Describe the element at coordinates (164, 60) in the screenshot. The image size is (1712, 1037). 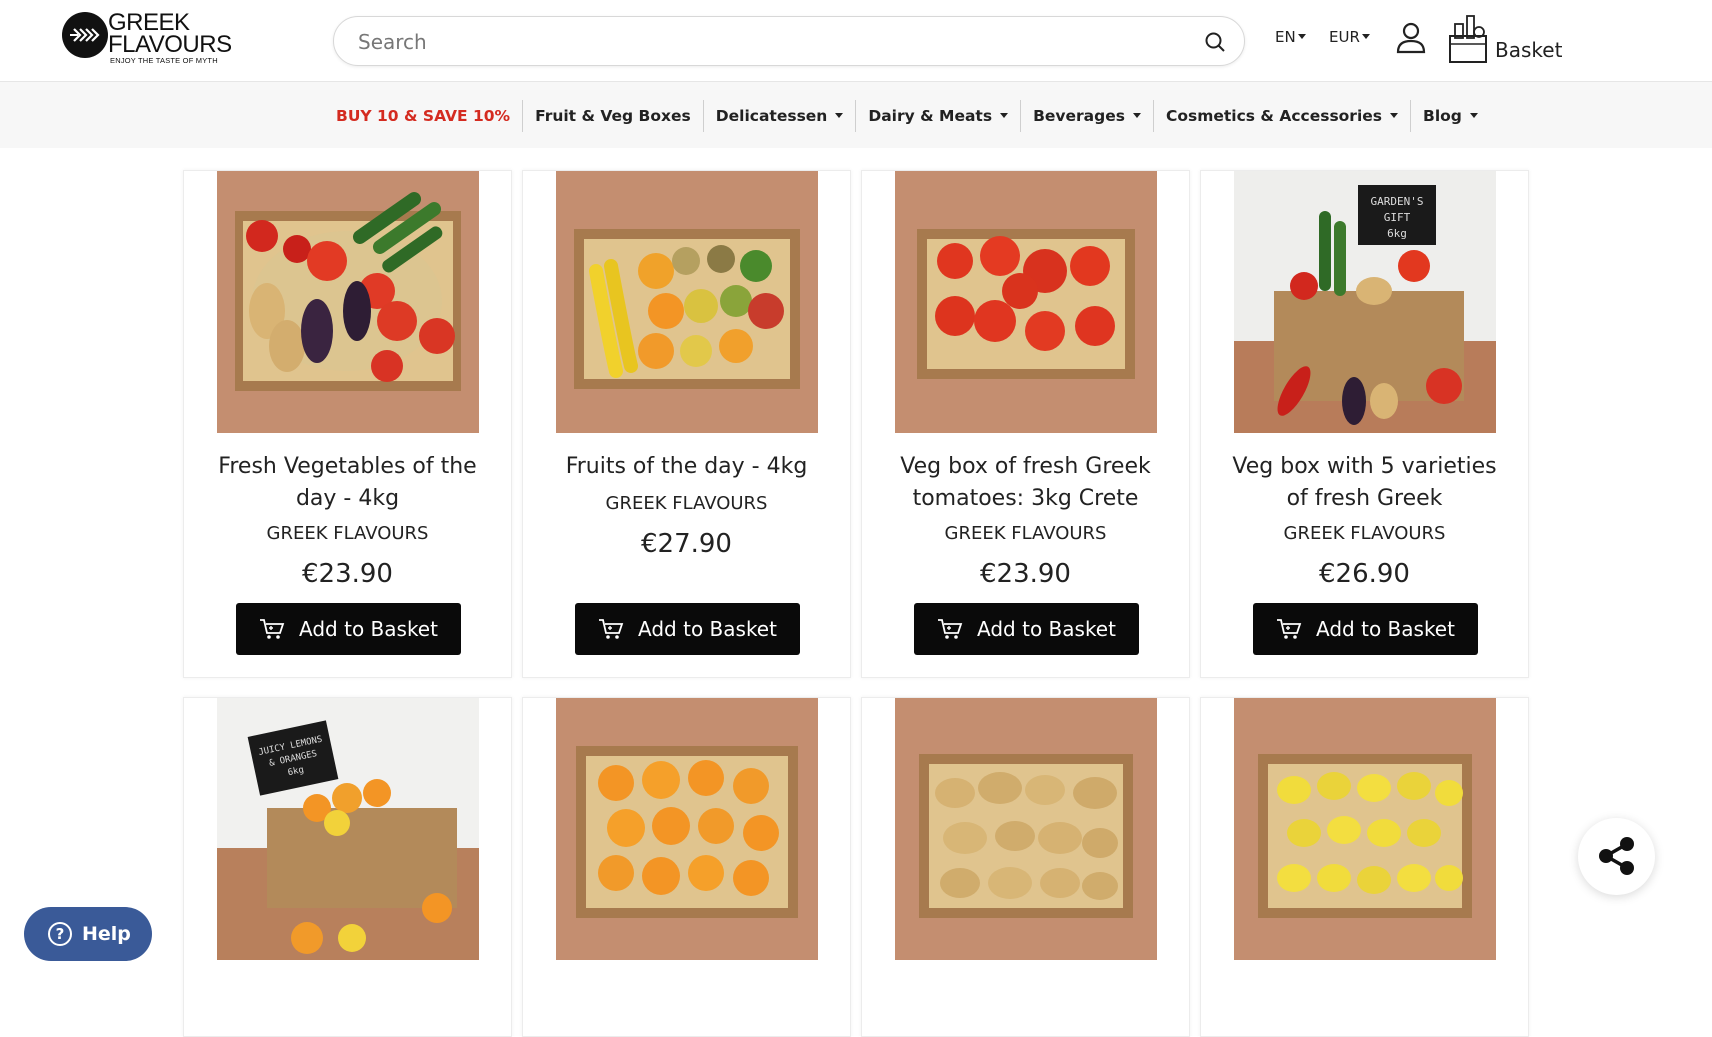
I see `logo-tagline: ENJOY THE TASTE OF MYTH` at that location.